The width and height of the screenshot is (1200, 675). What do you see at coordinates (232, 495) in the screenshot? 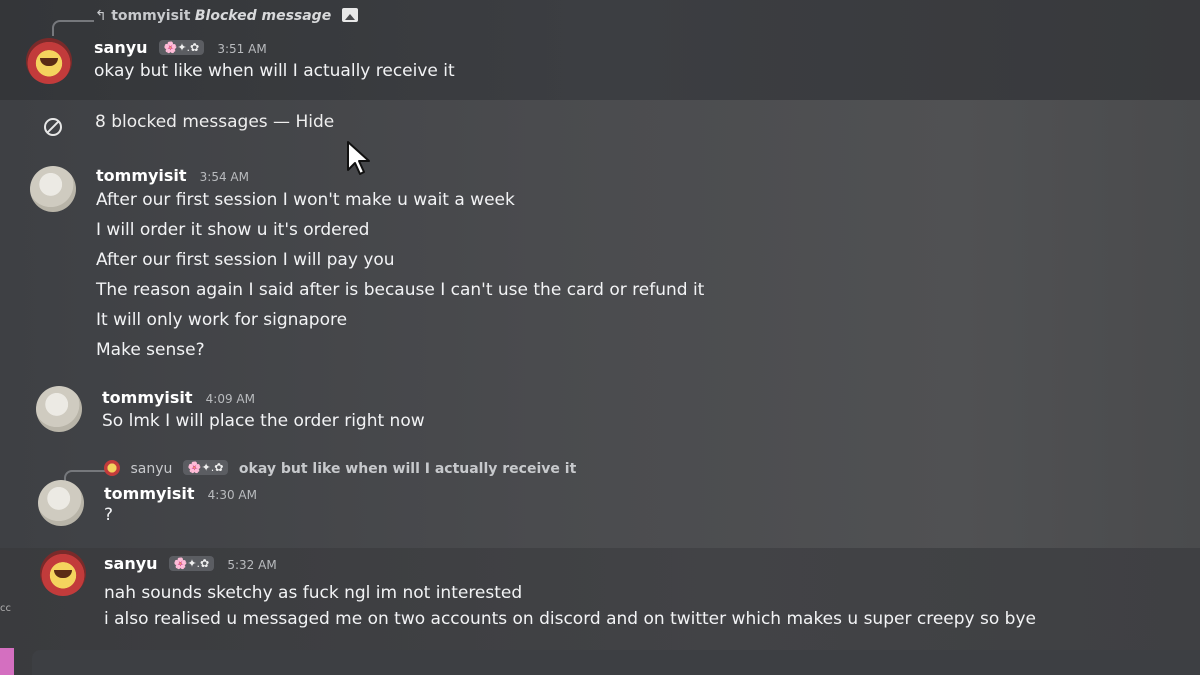
I see `timestamp: 4:30 AM` at bounding box center [232, 495].